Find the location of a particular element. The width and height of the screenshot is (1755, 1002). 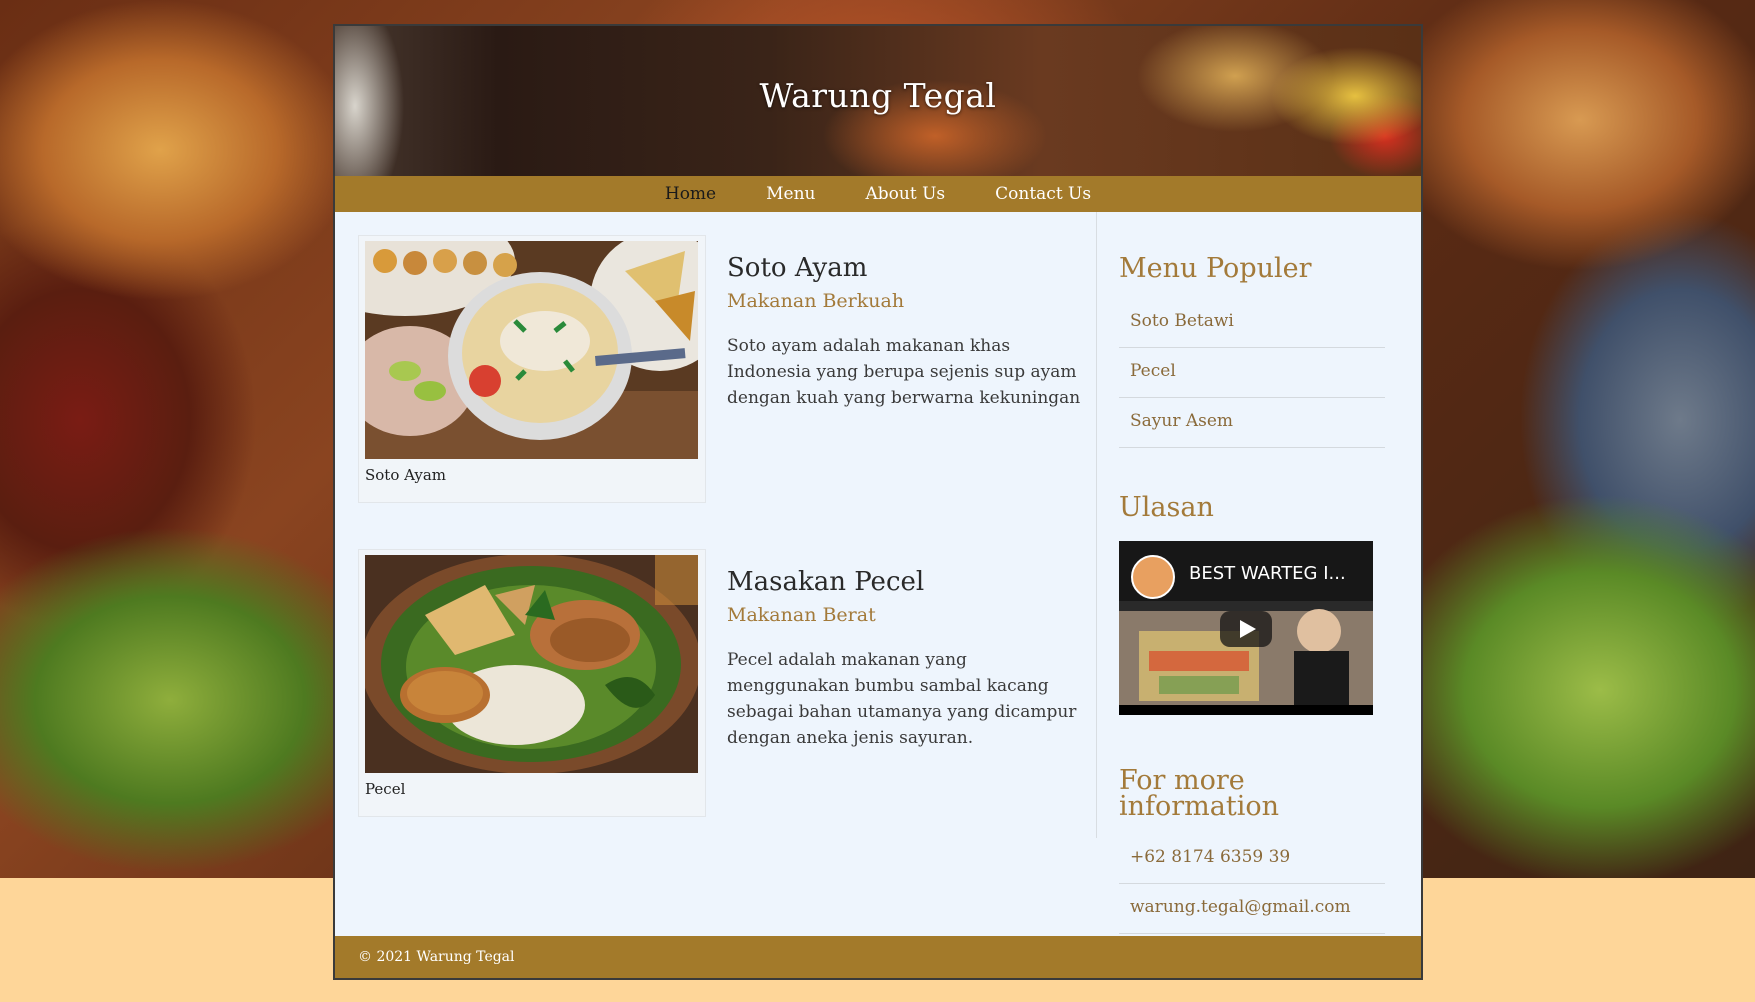

figure-caption: Soto Ayam is located at coordinates (405, 475).